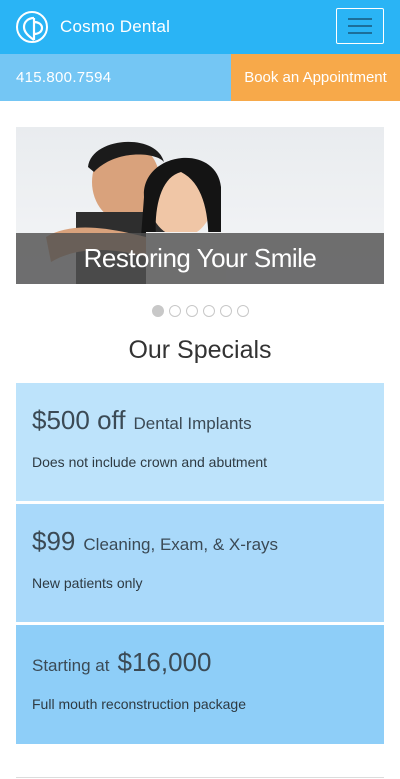 The height and width of the screenshot is (779, 400). I want to click on special-service: Cleaning, Exam, & X-rays, so click(181, 544).